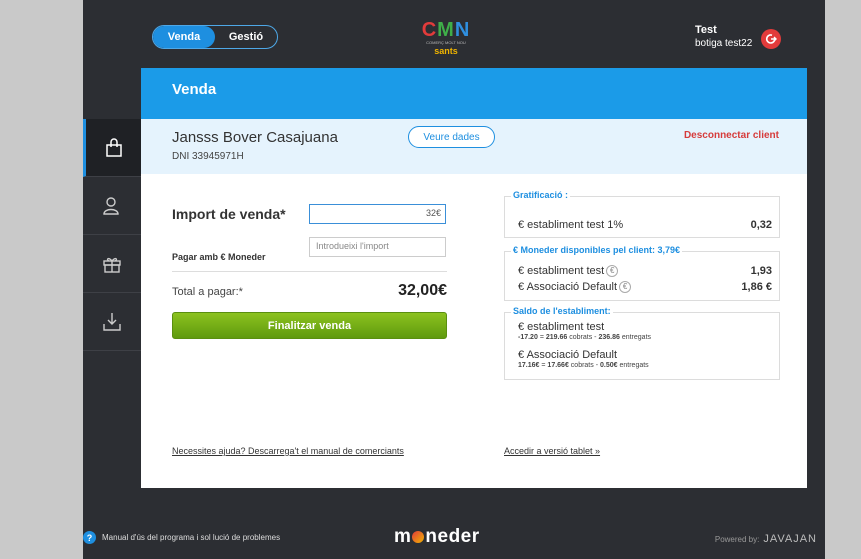 This screenshot has height=559, width=861. I want to click on gratificacio-title: Gratificació :, so click(541, 195).